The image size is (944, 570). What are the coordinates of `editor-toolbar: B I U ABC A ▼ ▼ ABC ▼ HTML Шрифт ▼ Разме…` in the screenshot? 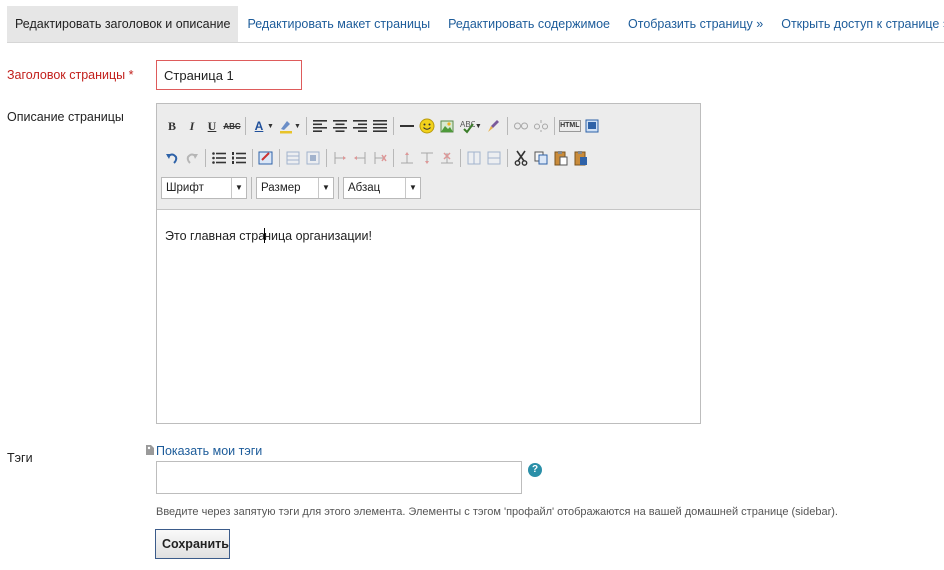 It's located at (428, 157).